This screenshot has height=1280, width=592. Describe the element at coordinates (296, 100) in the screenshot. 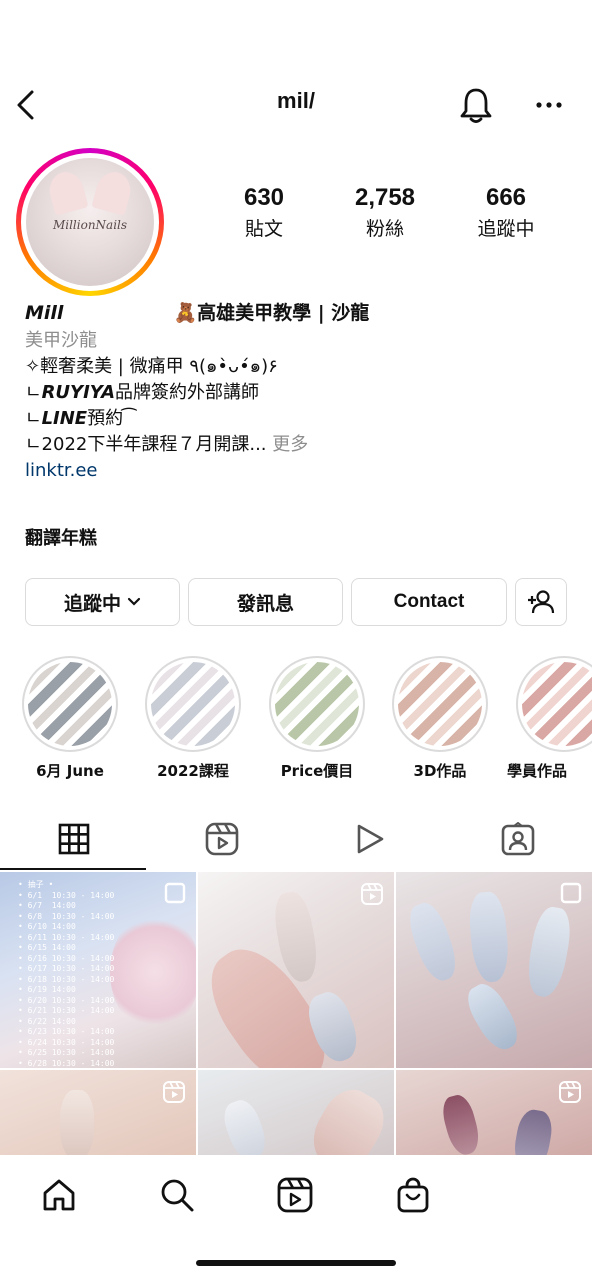

I see `profile-username-title: mil/` at that location.